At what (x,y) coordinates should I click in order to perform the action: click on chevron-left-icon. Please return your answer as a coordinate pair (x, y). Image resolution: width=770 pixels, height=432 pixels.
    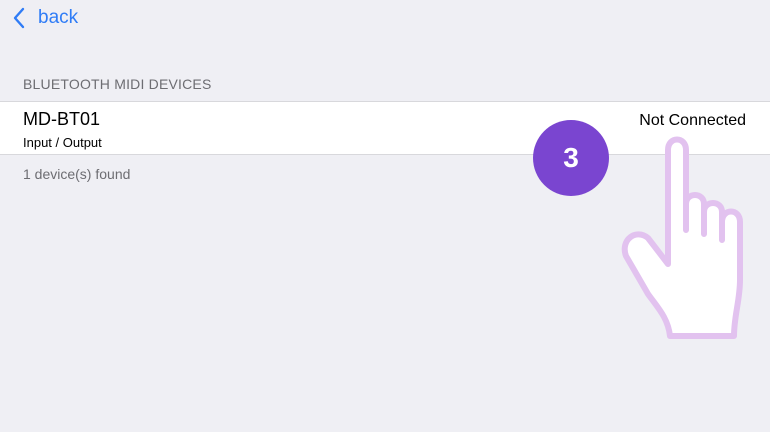
    Looking at the image, I should click on (19, 18).